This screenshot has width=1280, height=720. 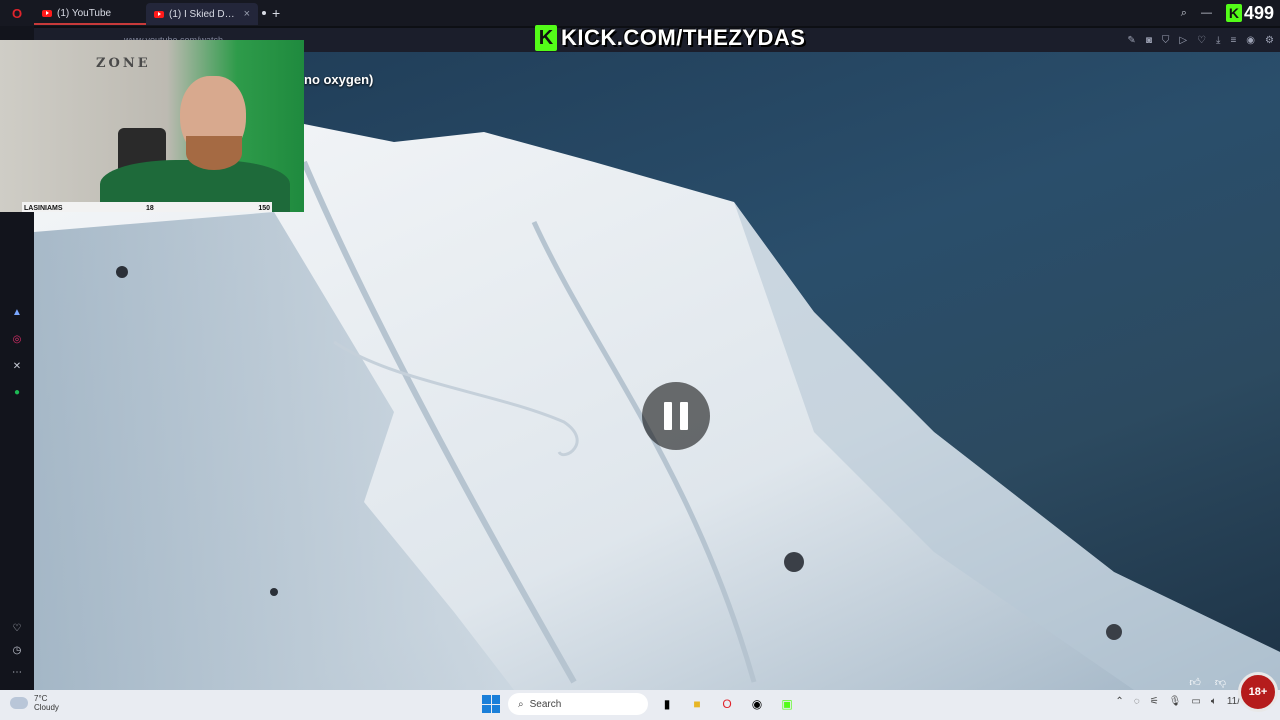 I want to click on weather-widget: 7°C Cloudy, so click(x=34, y=703).